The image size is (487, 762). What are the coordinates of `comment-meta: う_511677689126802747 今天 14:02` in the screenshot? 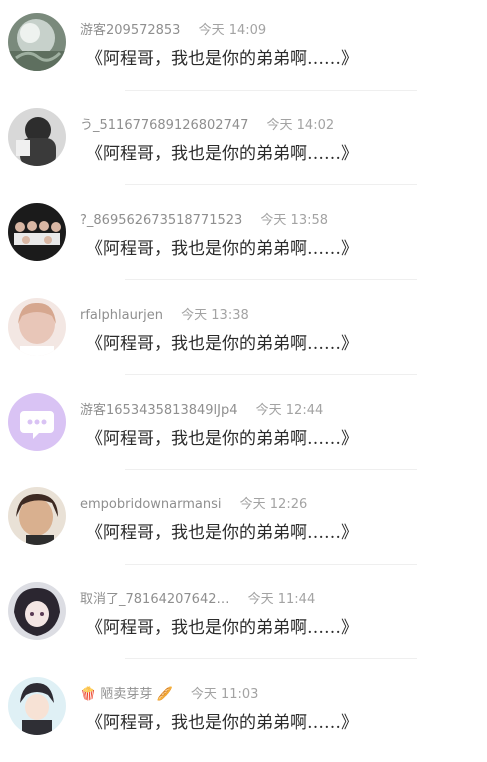 It's located at (207, 126).